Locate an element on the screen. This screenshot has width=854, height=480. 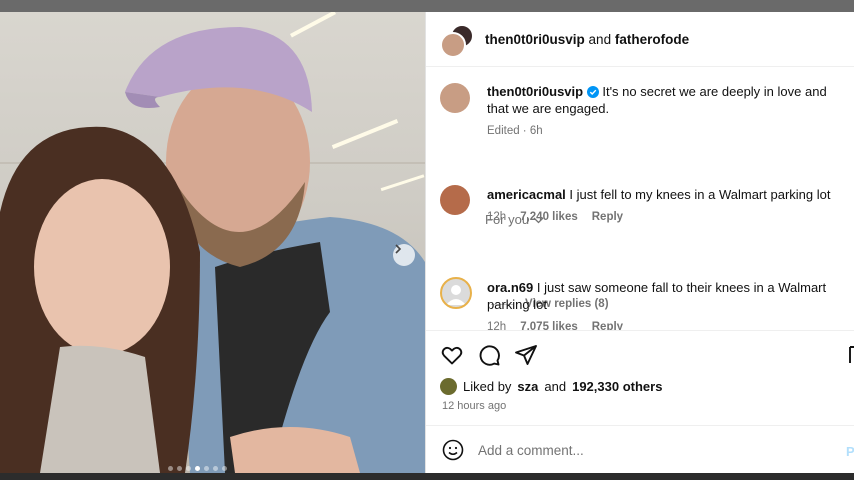
bookmark-icon is located at coordinates (851, 355).